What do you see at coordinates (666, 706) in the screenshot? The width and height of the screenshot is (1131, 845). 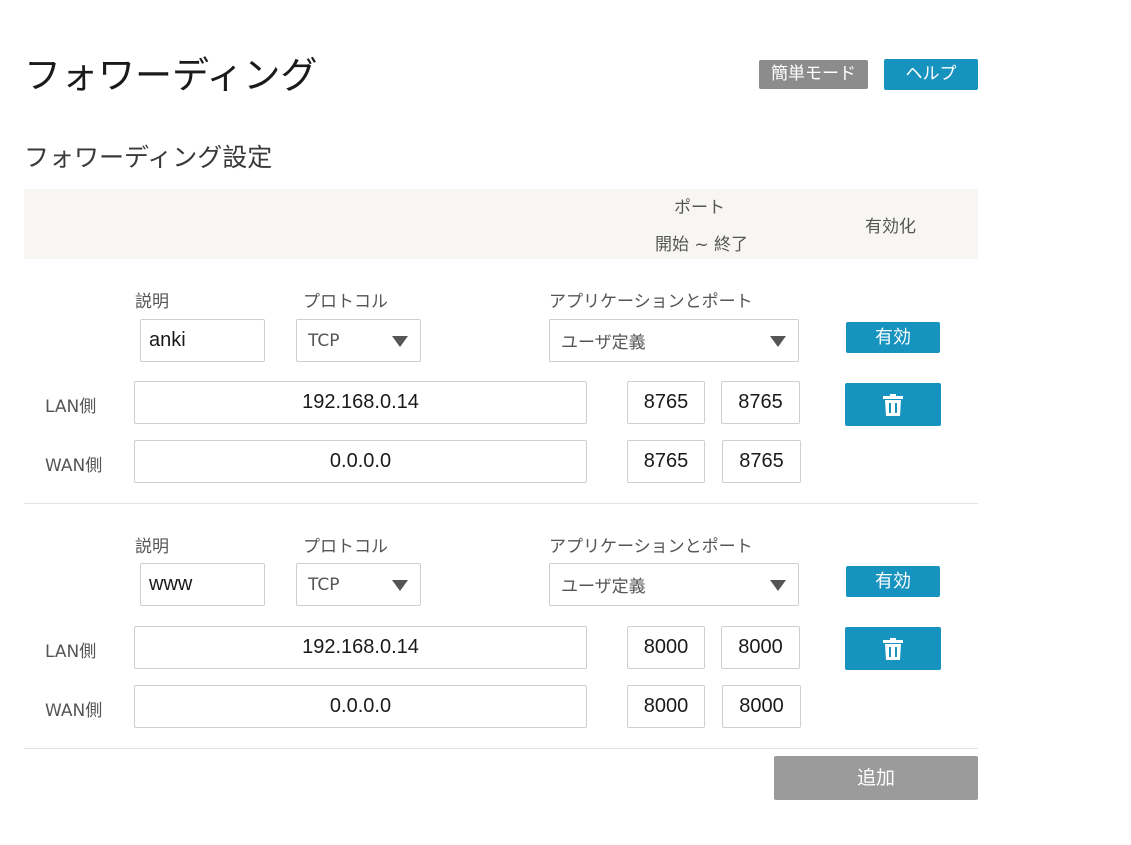 I see `wan-port-start-input: 8000` at bounding box center [666, 706].